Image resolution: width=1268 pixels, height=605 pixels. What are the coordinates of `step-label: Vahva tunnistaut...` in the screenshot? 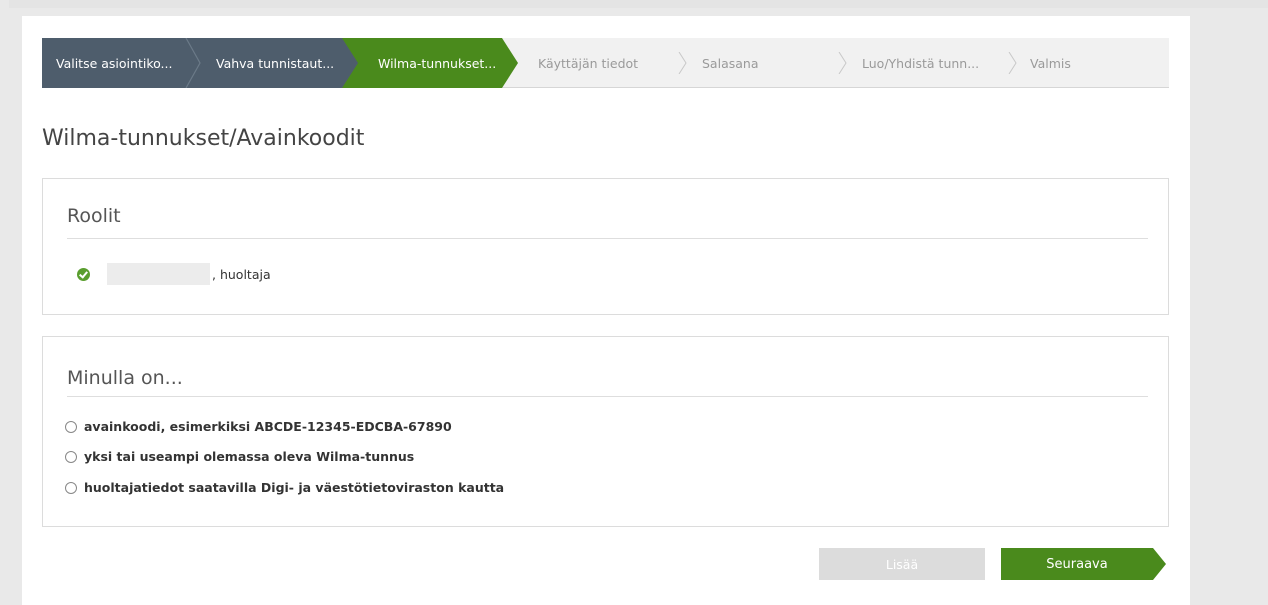 It's located at (275, 63).